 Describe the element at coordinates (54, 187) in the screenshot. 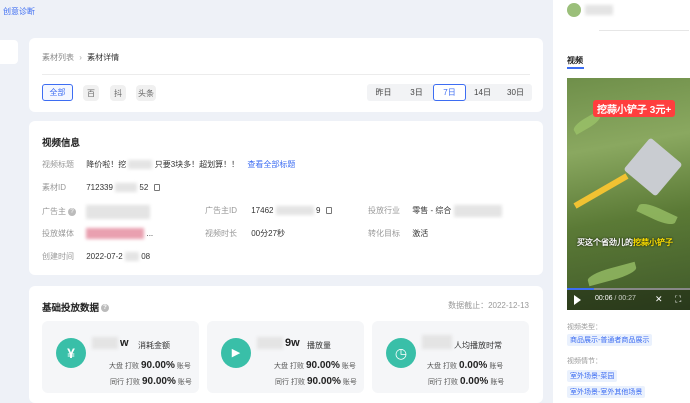

I see `material-id-label: 素材ID` at that location.